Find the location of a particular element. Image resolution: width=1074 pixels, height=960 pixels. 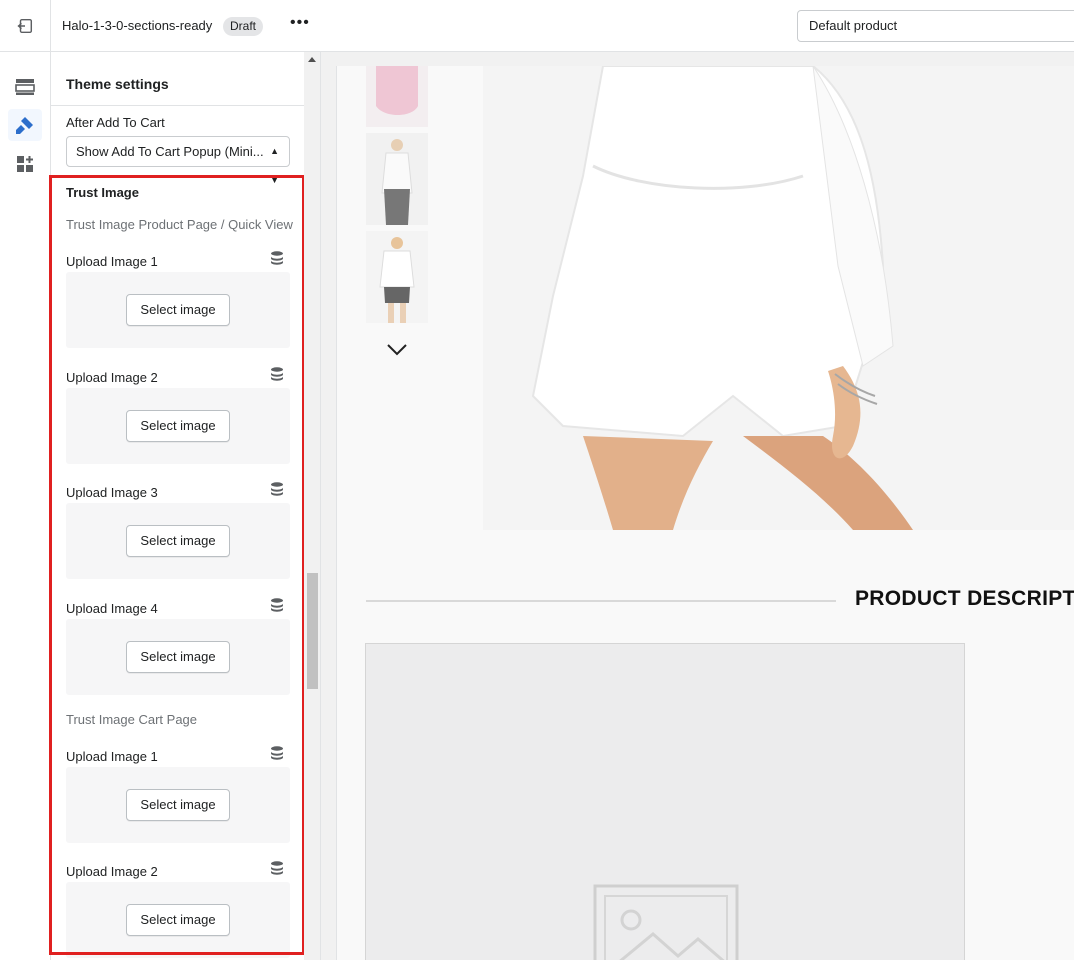

product-description-title: PRODUCT DESCRIPTI is located at coordinates (964, 598).